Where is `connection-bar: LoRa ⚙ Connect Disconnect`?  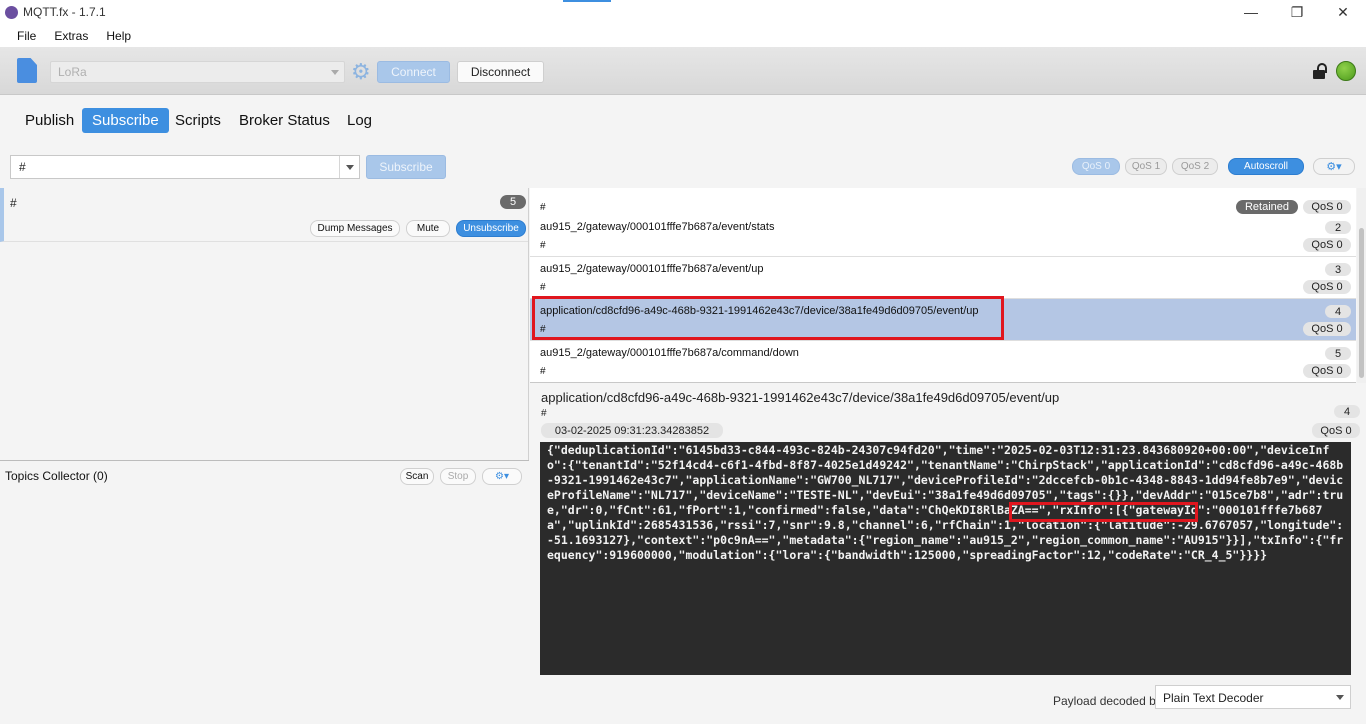
connection-bar: LoRa ⚙ Connect Disconnect is located at coordinates (683, 71).